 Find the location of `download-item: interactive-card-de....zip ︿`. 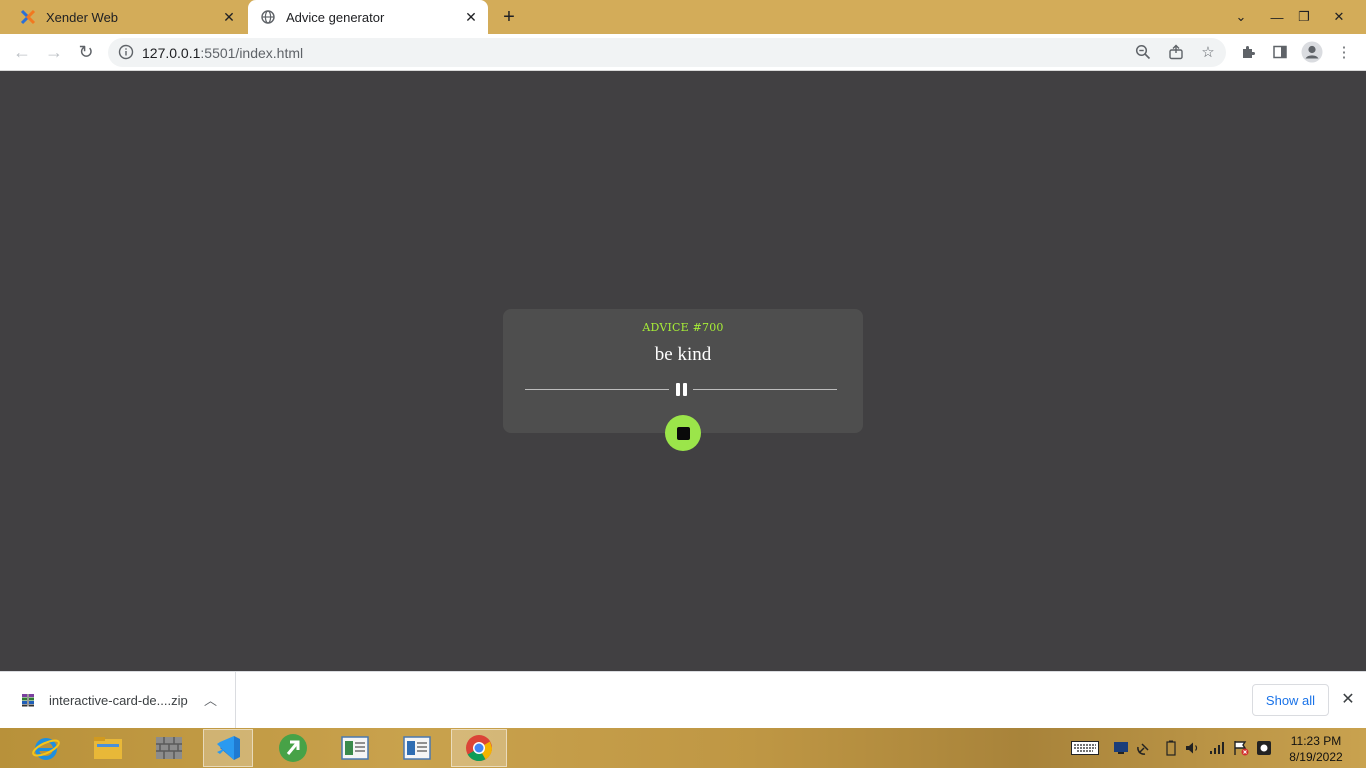

download-item: interactive-card-de....zip ︿ is located at coordinates (118, 700).